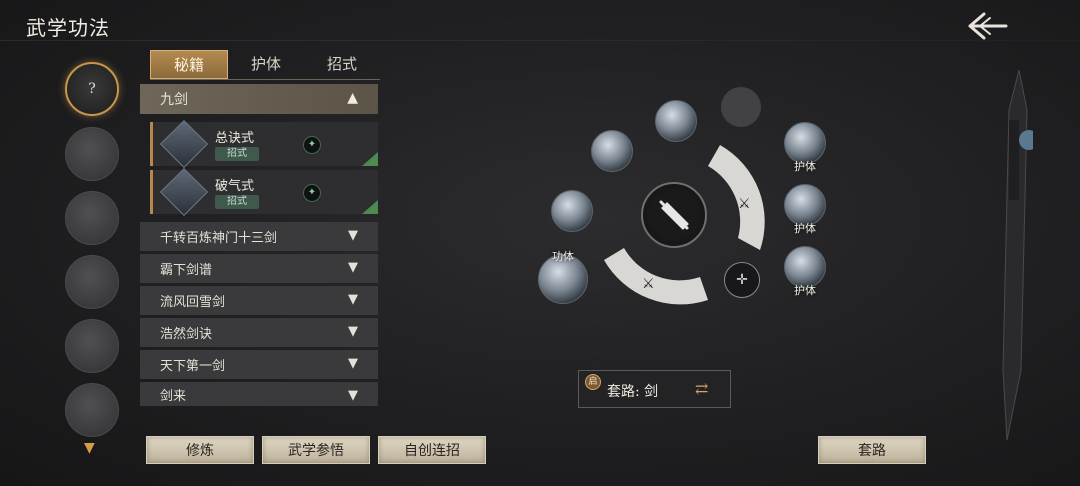  What do you see at coordinates (872, 450) in the screenshot?
I see `routine-button: 套路` at bounding box center [872, 450].